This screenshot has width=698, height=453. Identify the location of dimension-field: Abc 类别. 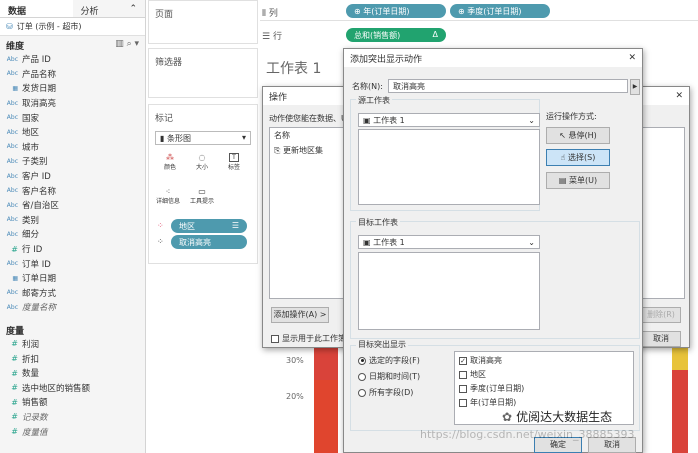
(72, 220).